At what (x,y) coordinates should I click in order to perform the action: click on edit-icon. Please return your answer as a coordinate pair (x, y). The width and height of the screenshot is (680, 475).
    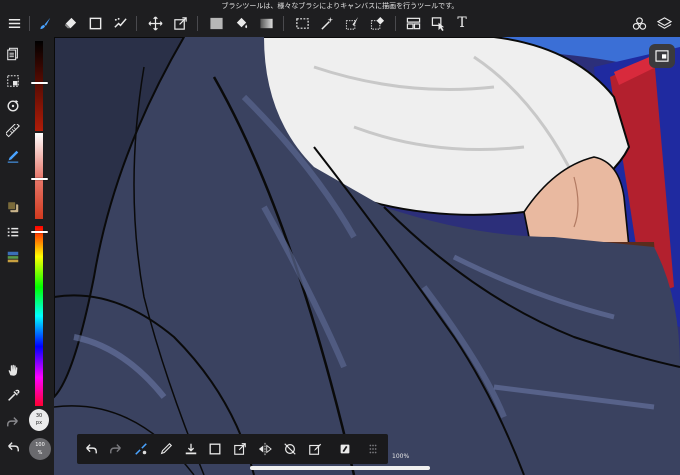
    Looking at the image, I should click on (315, 449).